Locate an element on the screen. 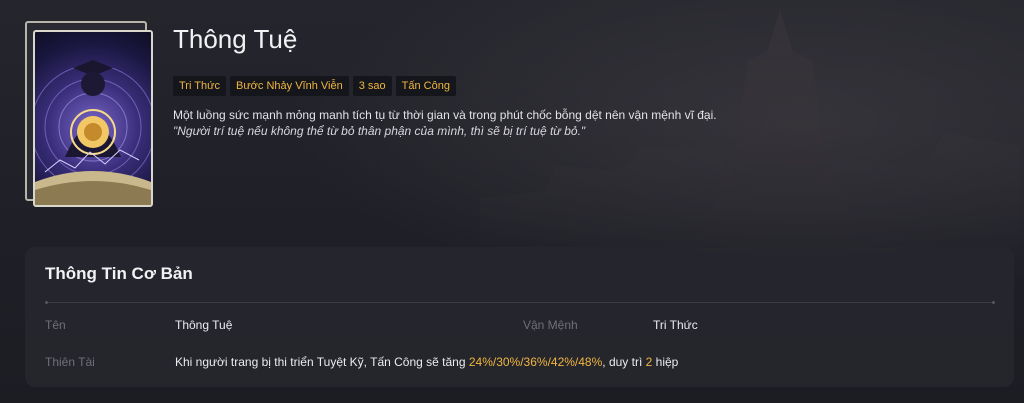 The height and width of the screenshot is (403, 1024). name-value: Thông Tuệ is located at coordinates (204, 325).